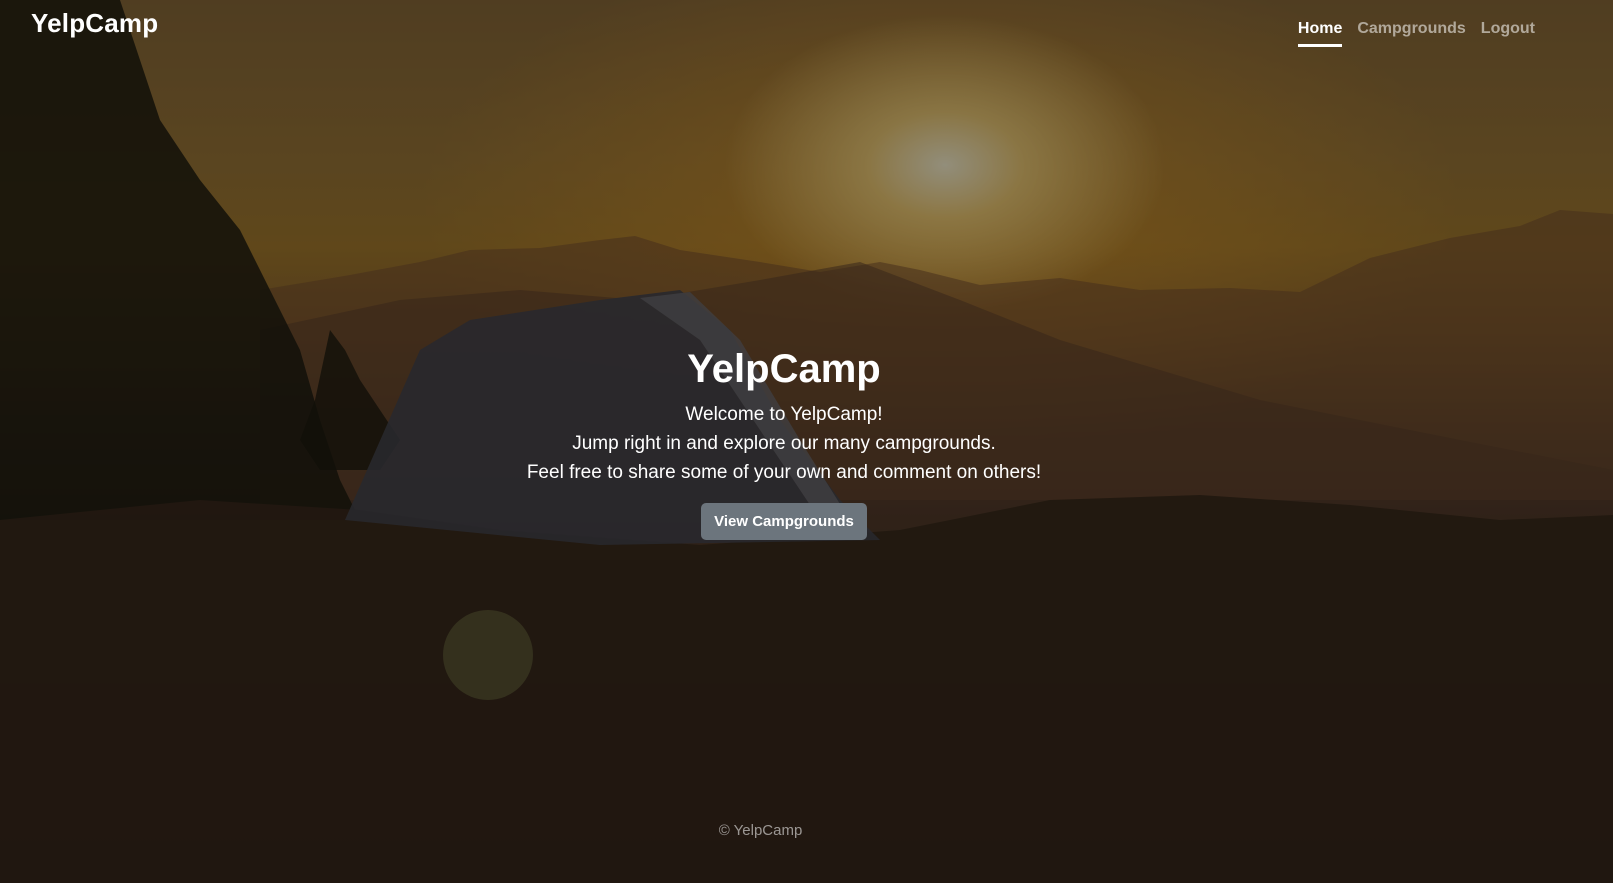 The height and width of the screenshot is (883, 1613). What do you see at coordinates (784, 414) in the screenshot?
I see `hero-lead-line: Welcome to YelpCamp!` at bounding box center [784, 414].